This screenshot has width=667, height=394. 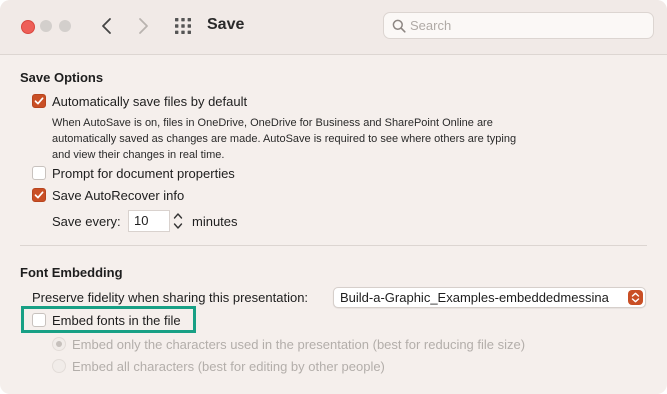 I want to click on autosave-checkbox, so click(x=39, y=101).